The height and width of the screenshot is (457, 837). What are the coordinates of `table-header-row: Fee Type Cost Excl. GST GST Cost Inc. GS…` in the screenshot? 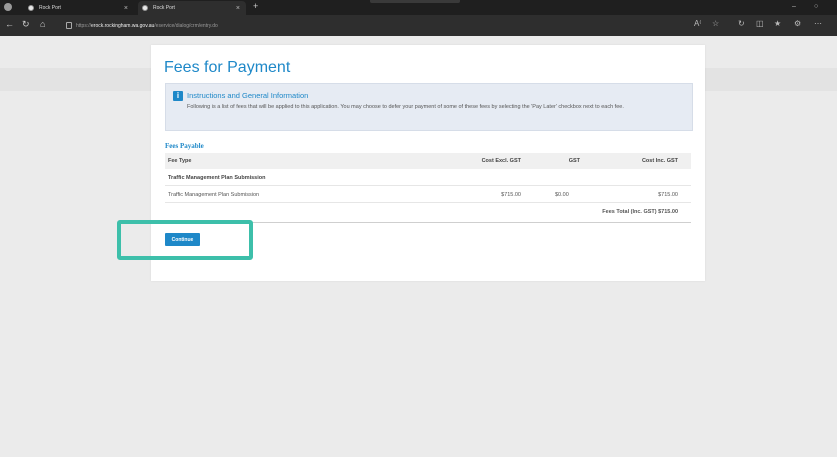 It's located at (428, 161).